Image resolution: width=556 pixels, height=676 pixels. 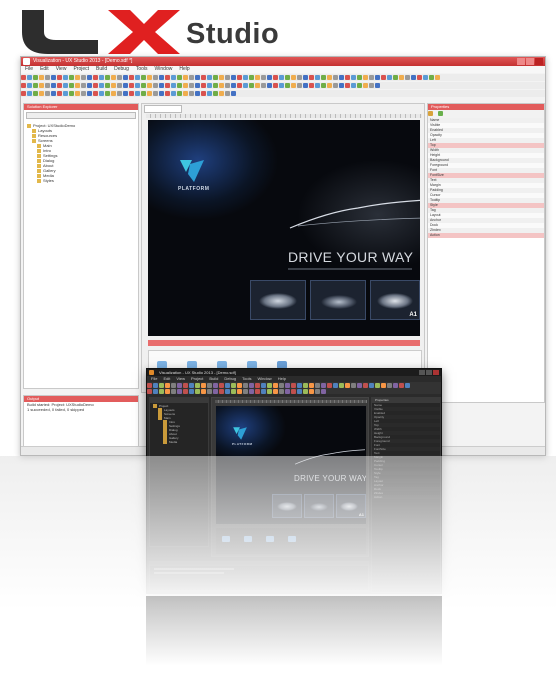 I want to click on menu-build: Build, so click(x=101, y=69).